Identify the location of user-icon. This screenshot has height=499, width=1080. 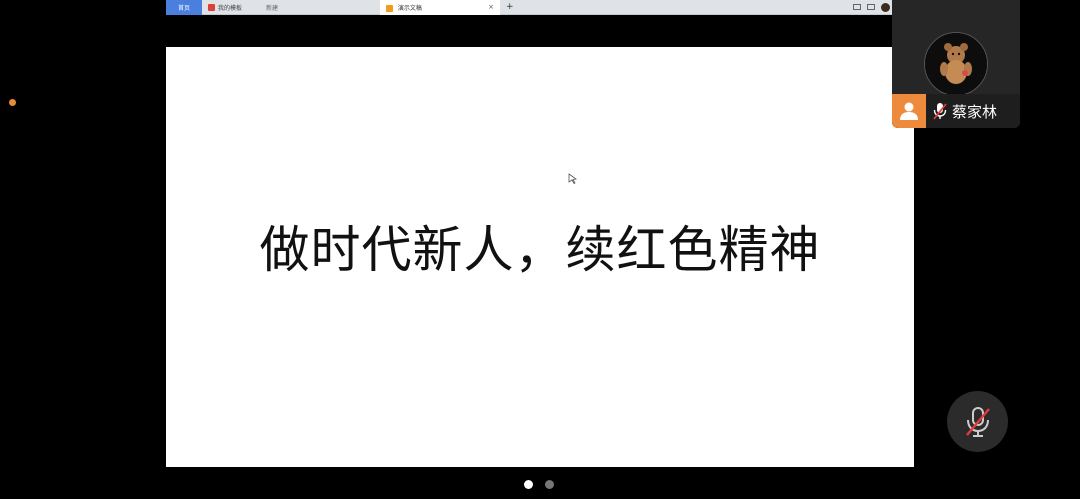
(909, 111).